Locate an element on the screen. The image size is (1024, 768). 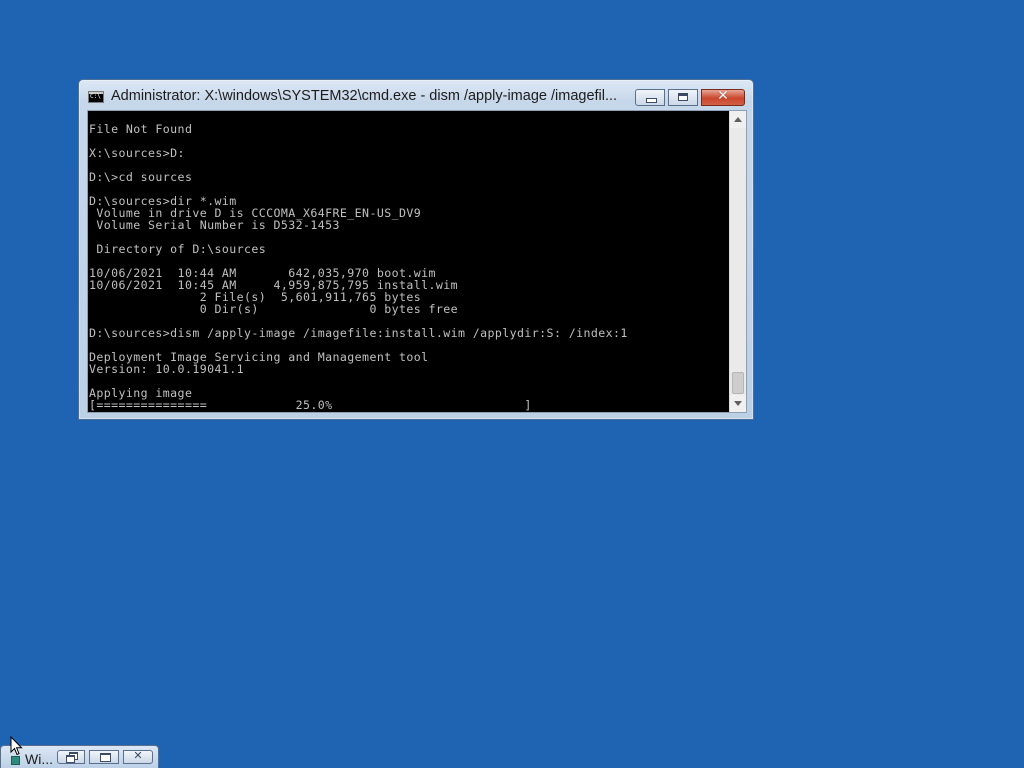
minimize-icon is located at coordinates (651, 100).